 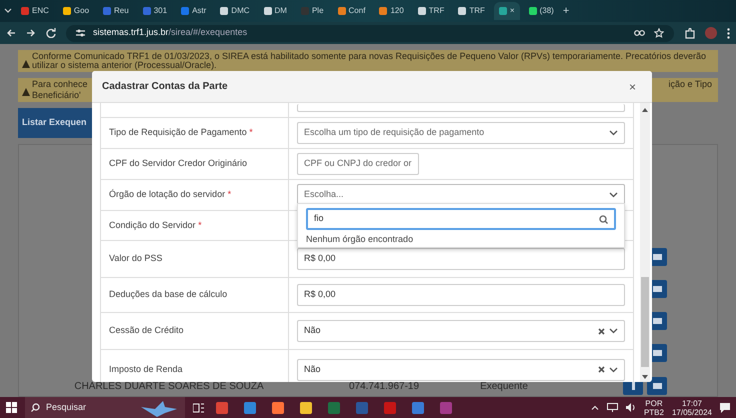 What do you see at coordinates (280, 11) in the screenshot?
I see `tab-title: DM` at bounding box center [280, 11].